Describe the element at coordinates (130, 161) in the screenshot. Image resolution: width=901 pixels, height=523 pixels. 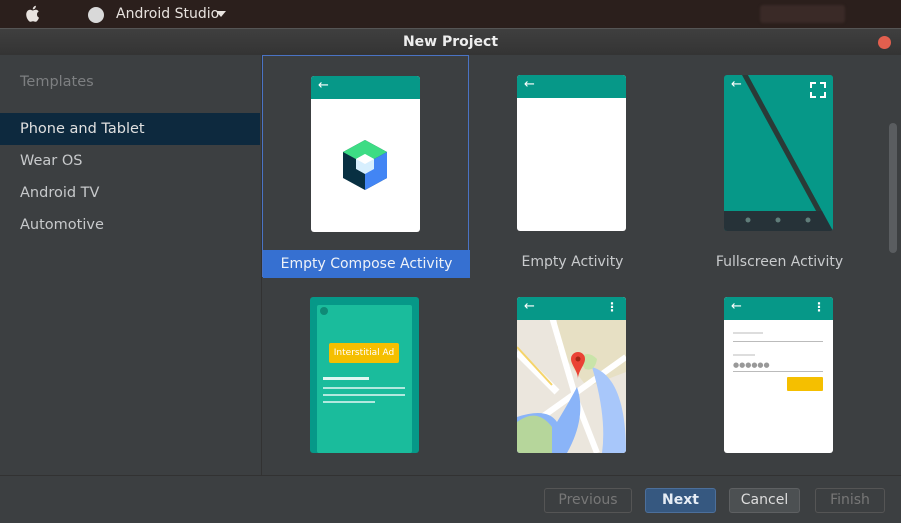
I see `sidebar-item-wear-os: Wear OS` at that location.